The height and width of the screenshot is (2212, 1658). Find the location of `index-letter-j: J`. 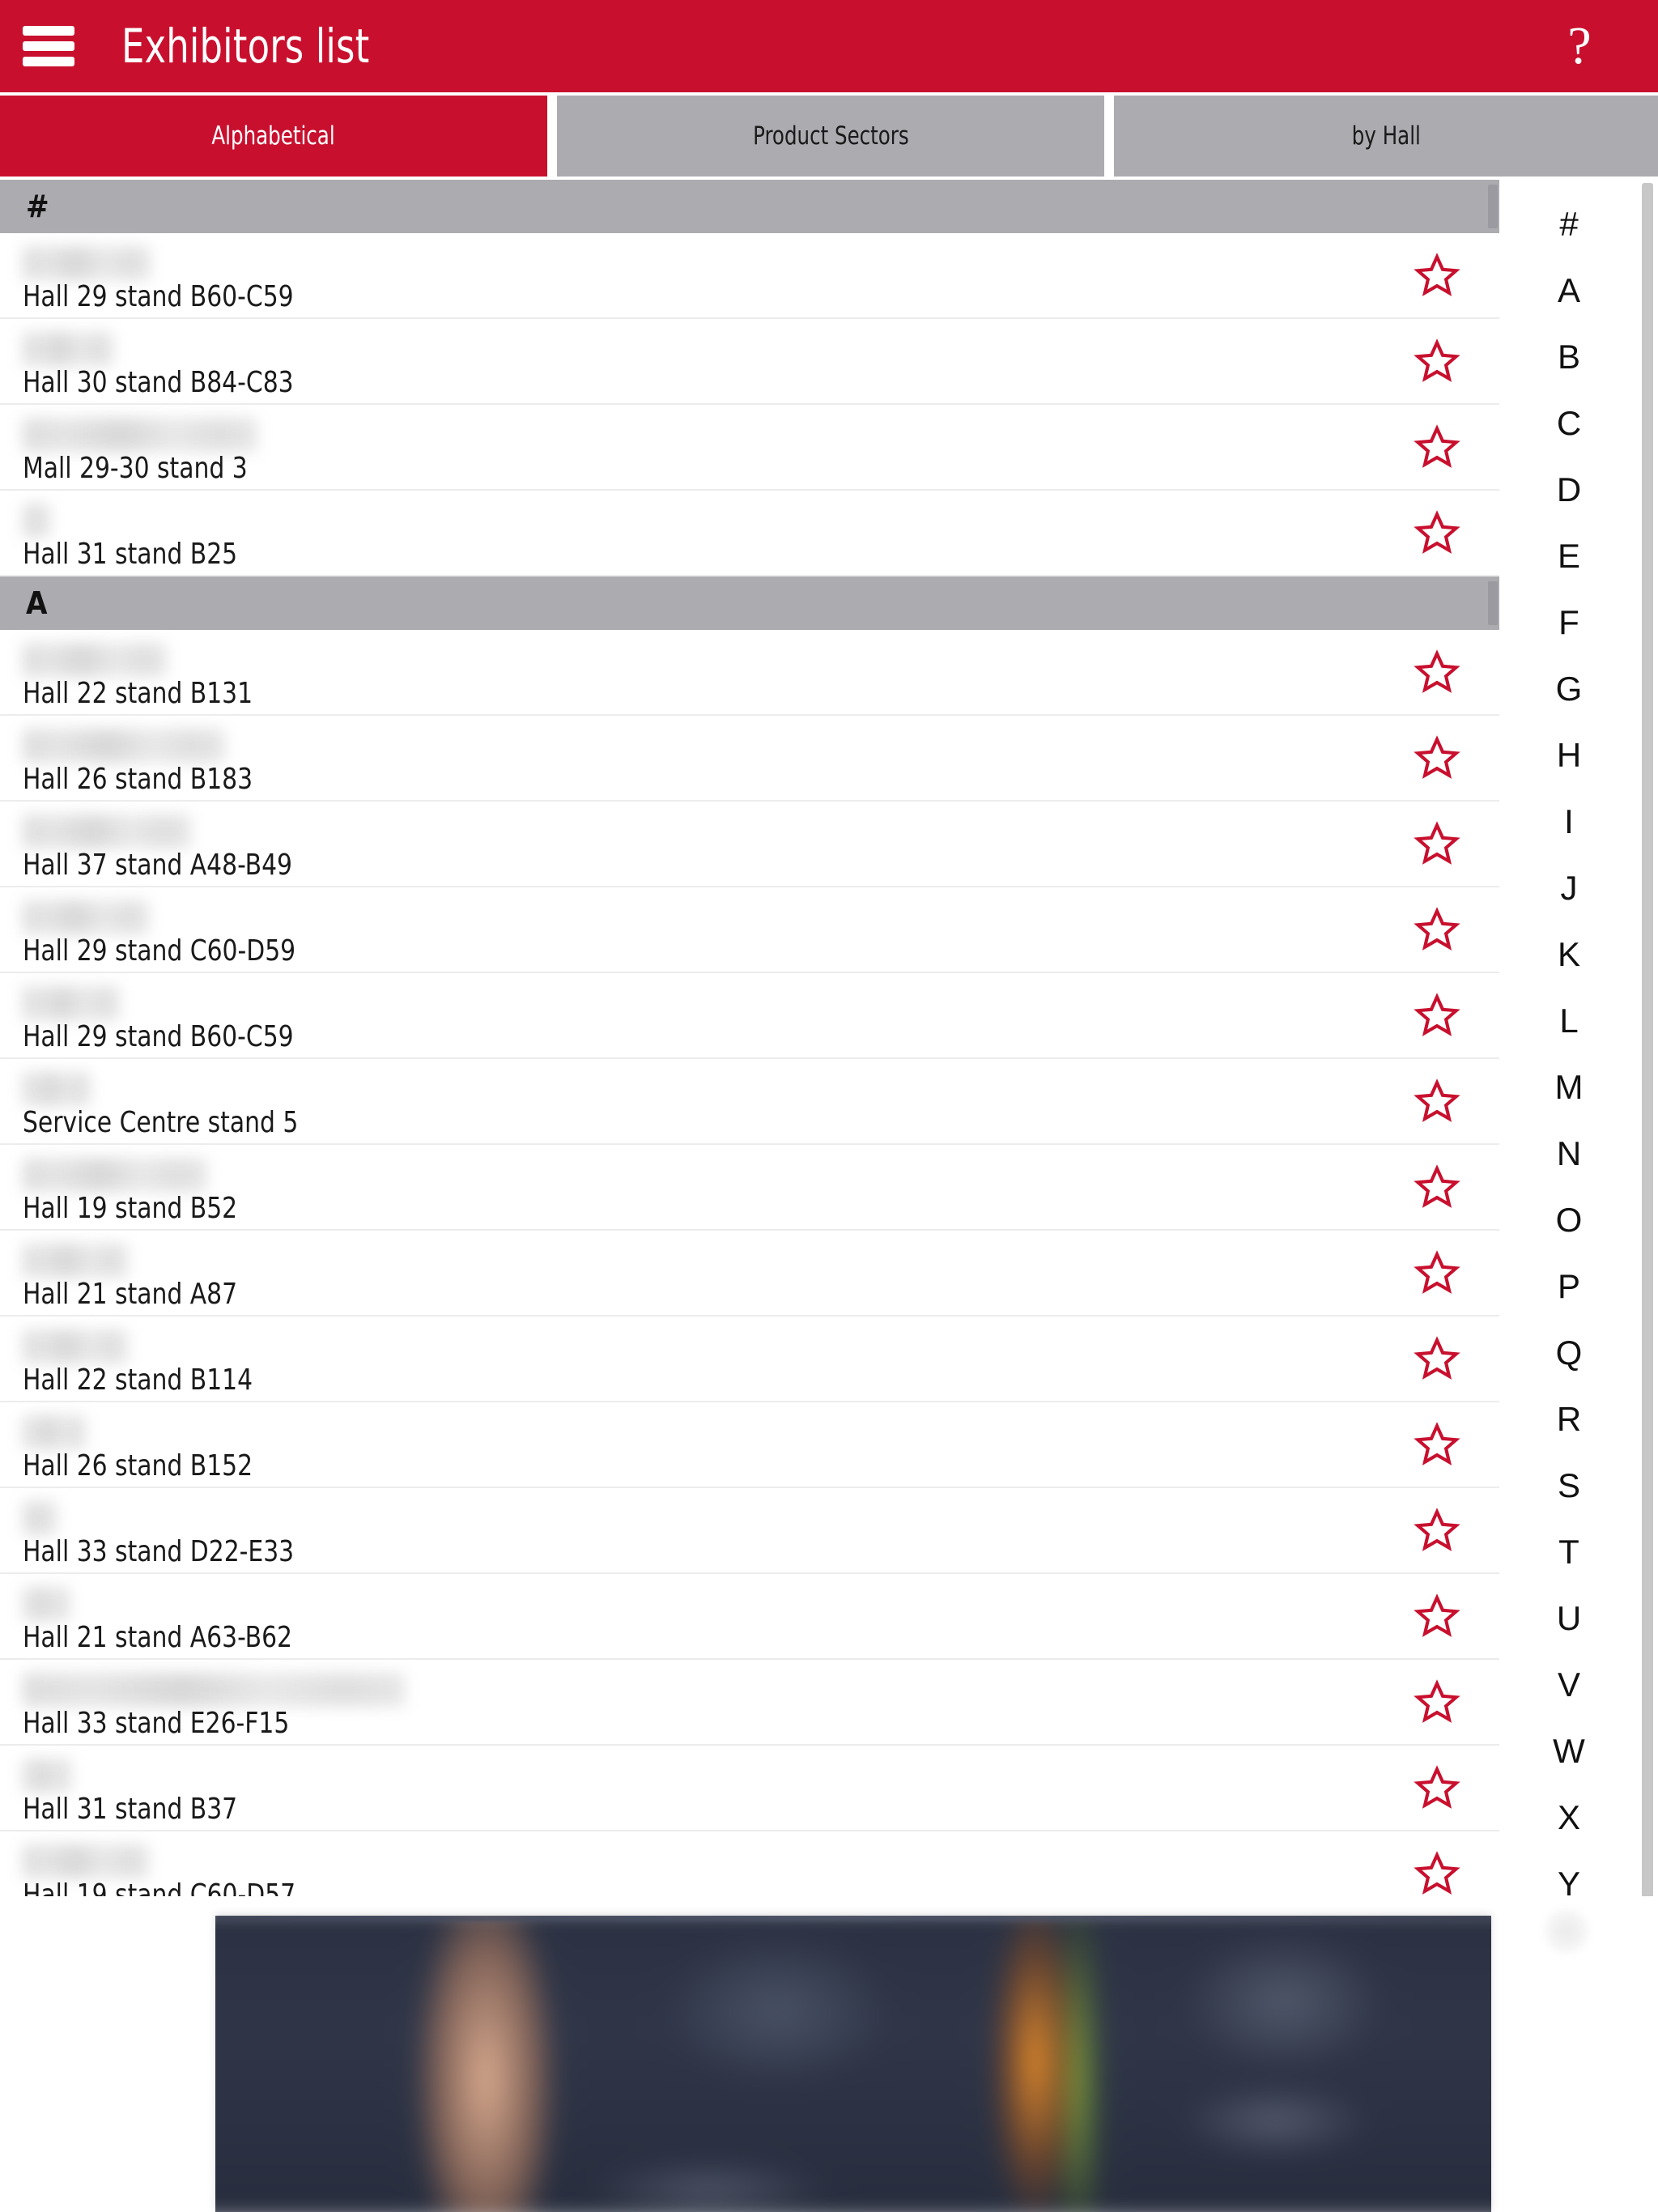

index-letter-j: J is located at coordinates (1569, 888).